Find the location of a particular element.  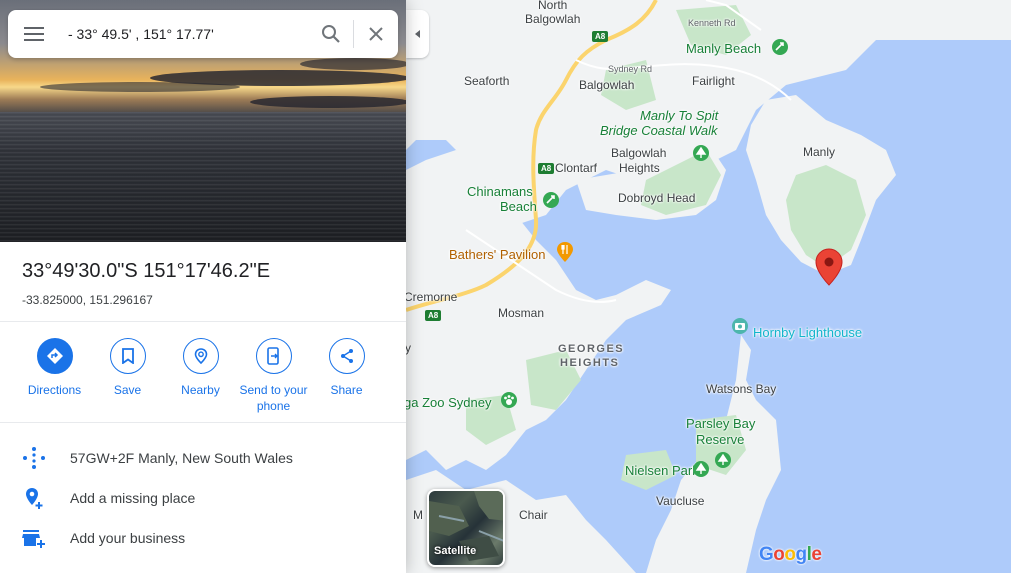

photo-sea is located at coordinates (203, 177).